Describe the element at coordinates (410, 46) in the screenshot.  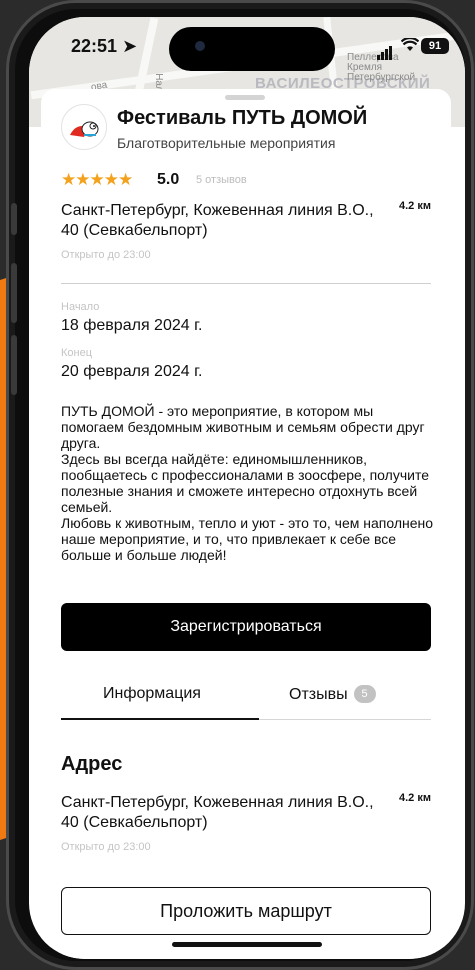
I see `wifi-icon` at that location.